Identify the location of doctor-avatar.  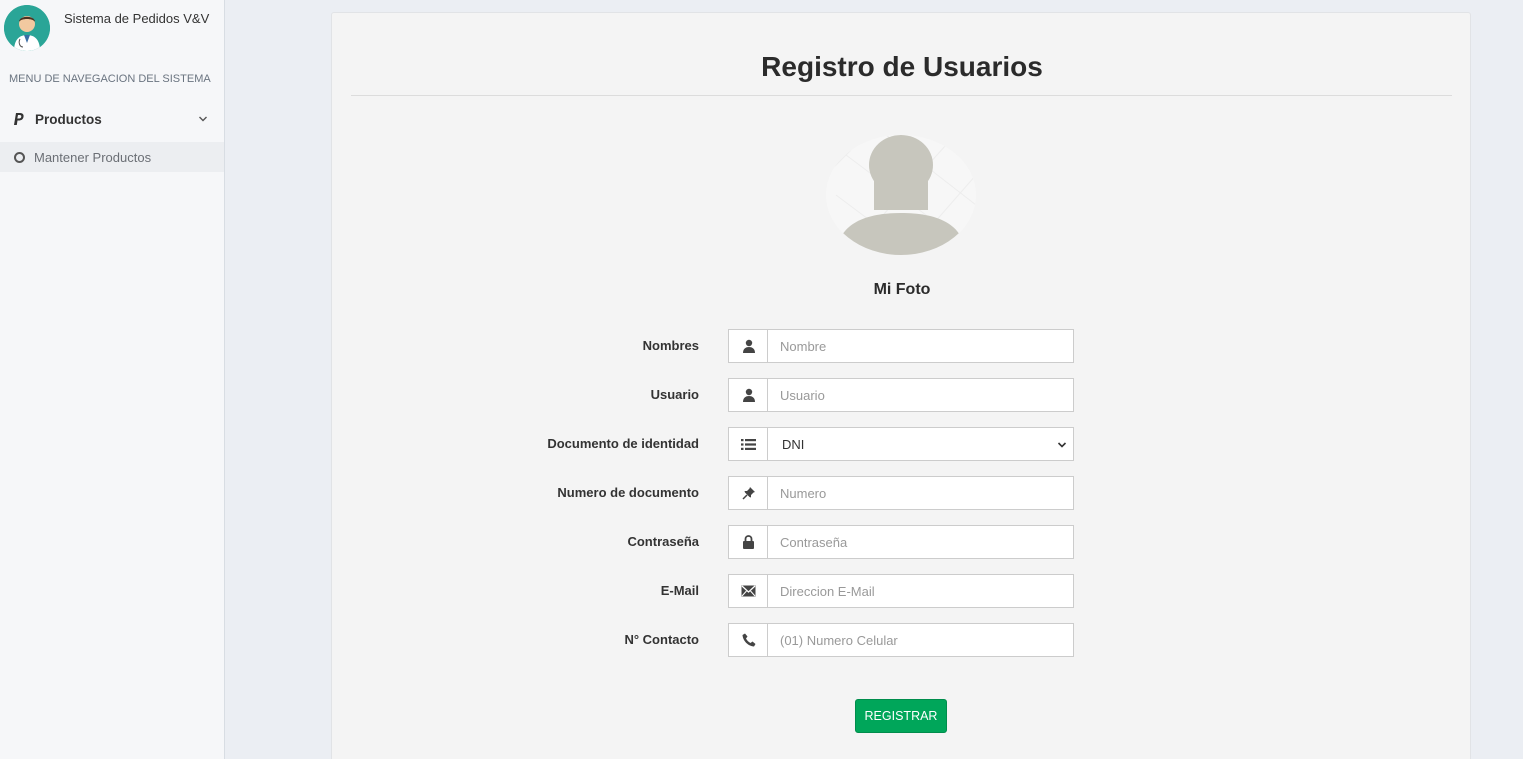
(27, 28).